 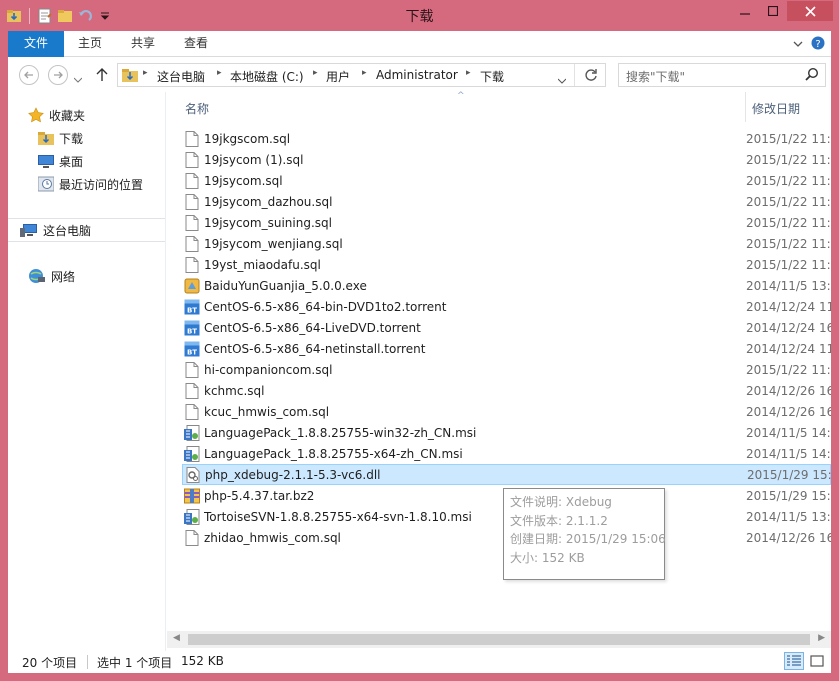 What do you see at coordinates (506, 369) in the screenshot?
I see `file-row: hi-companioncom.sql 2015/1/22 11:` at bounding box center [506, 369].